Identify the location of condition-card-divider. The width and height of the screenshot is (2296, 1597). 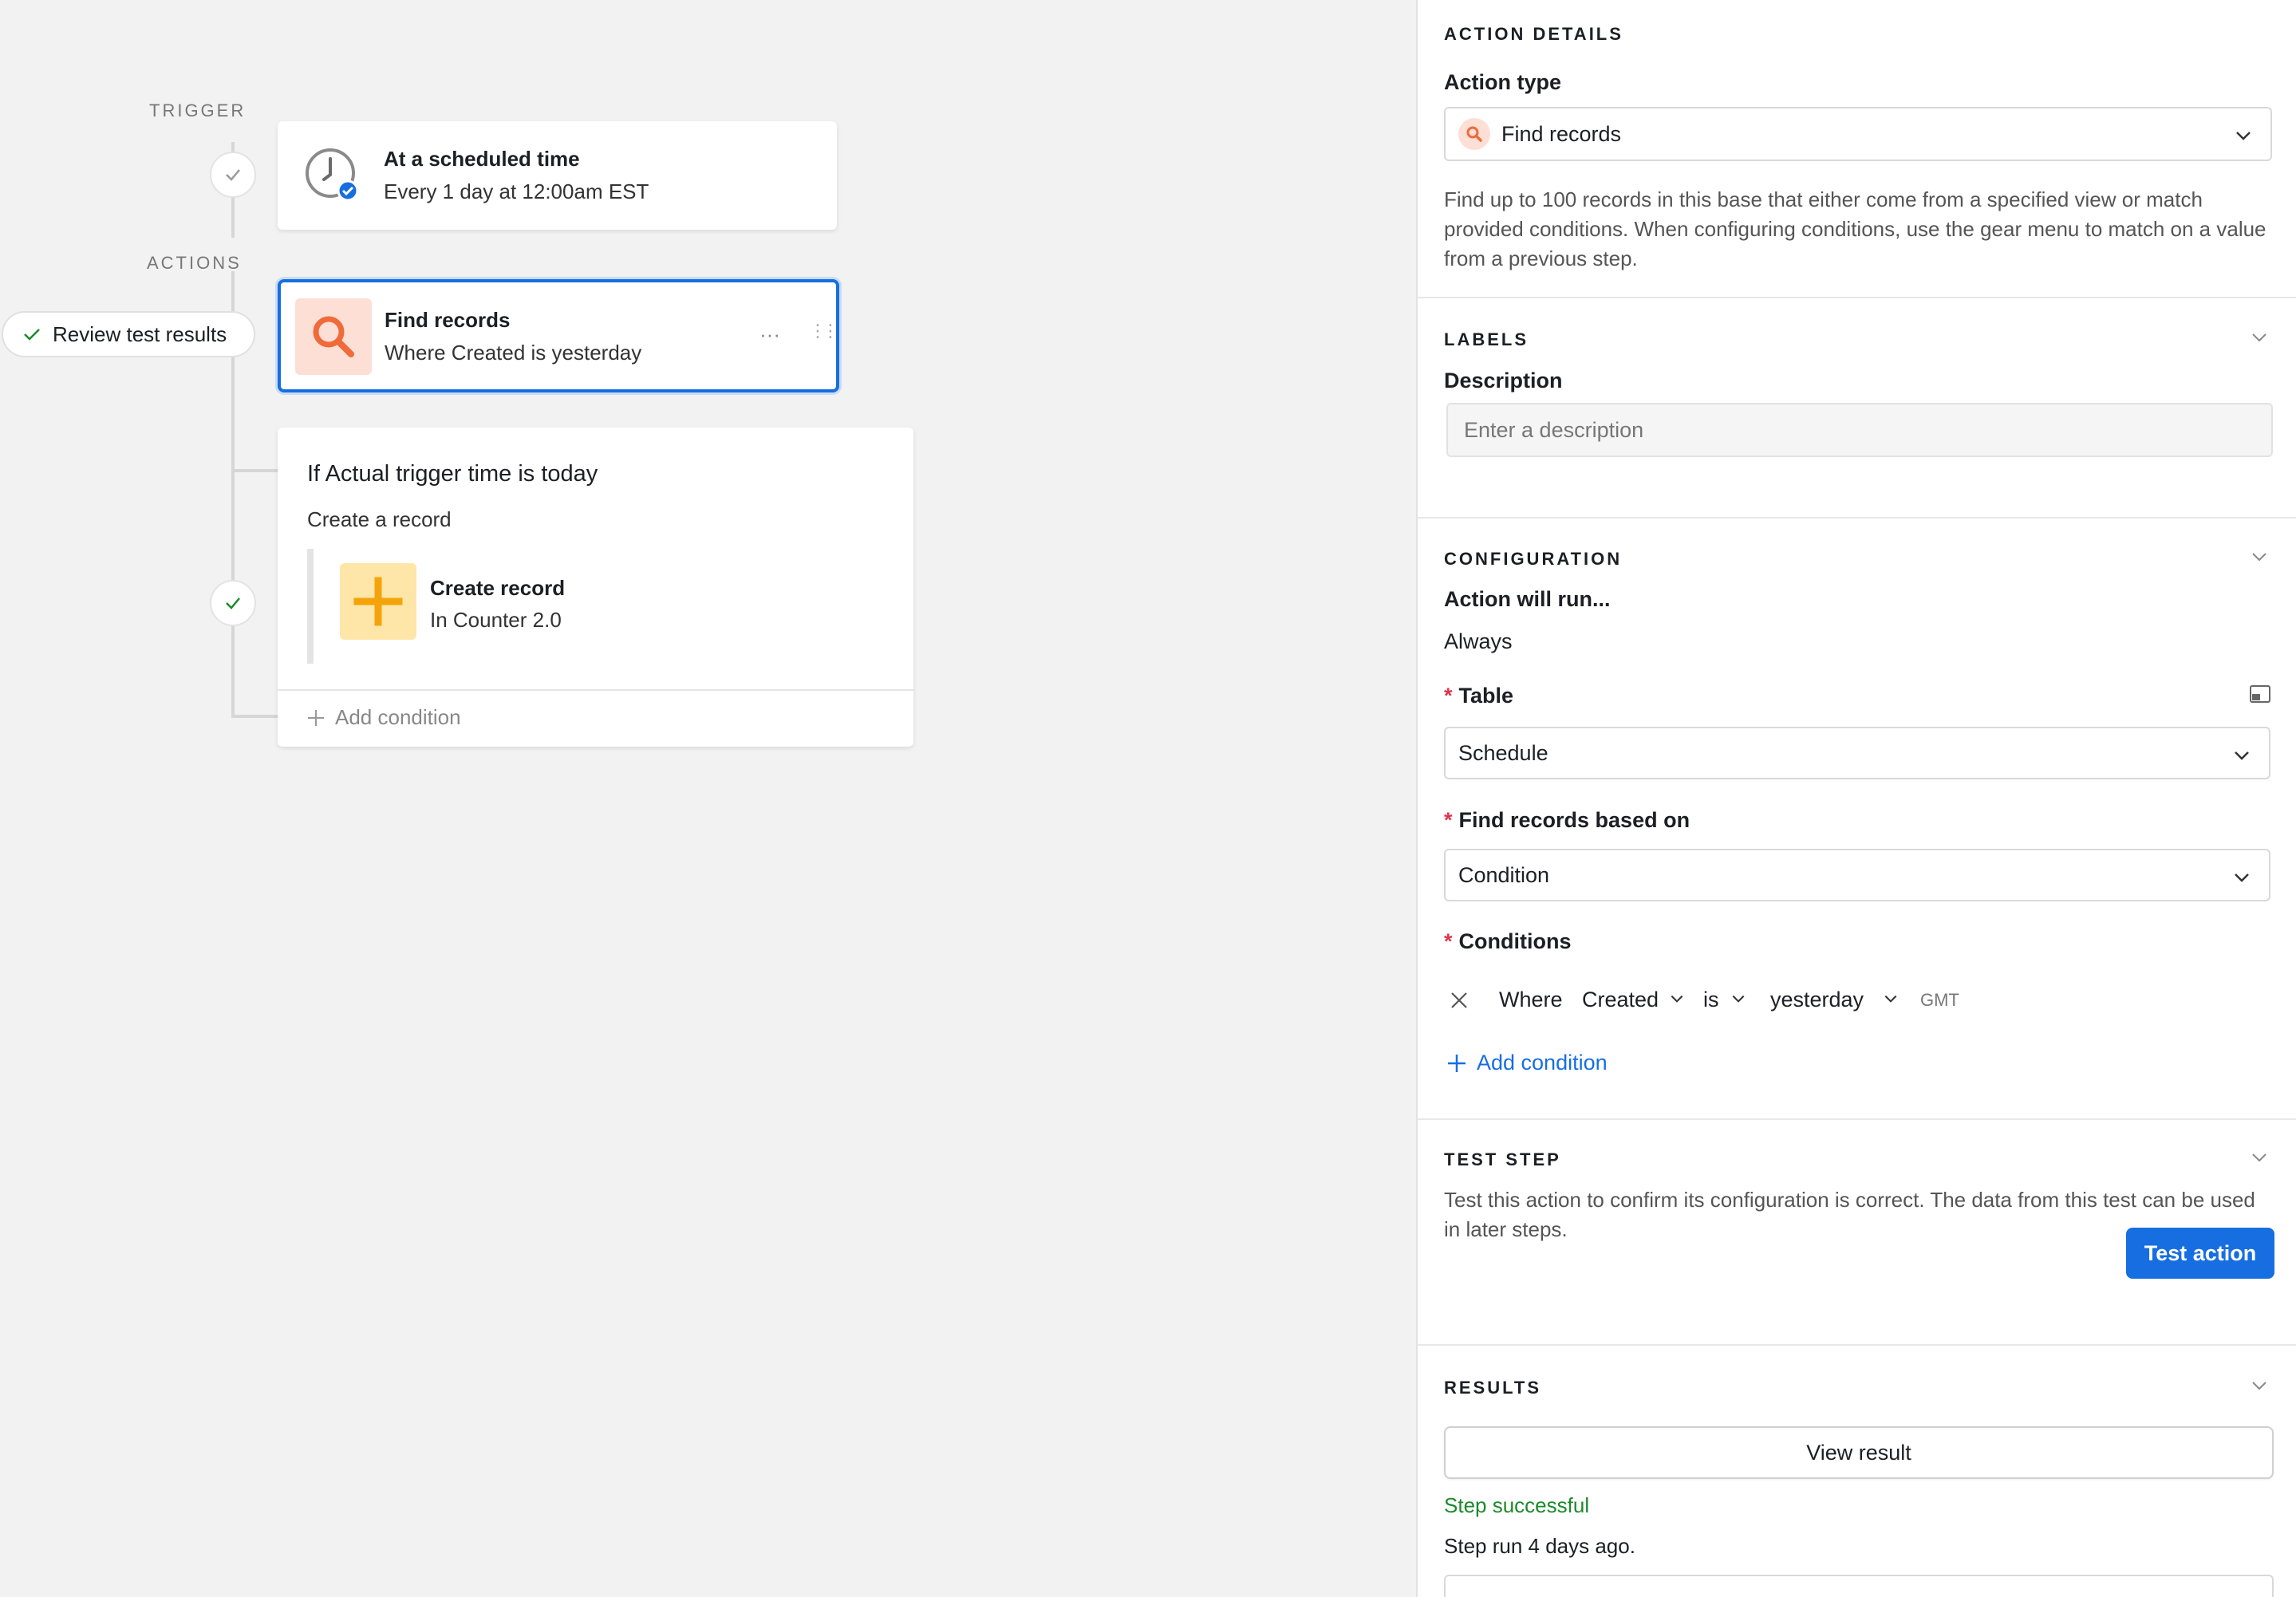
(595, 690).